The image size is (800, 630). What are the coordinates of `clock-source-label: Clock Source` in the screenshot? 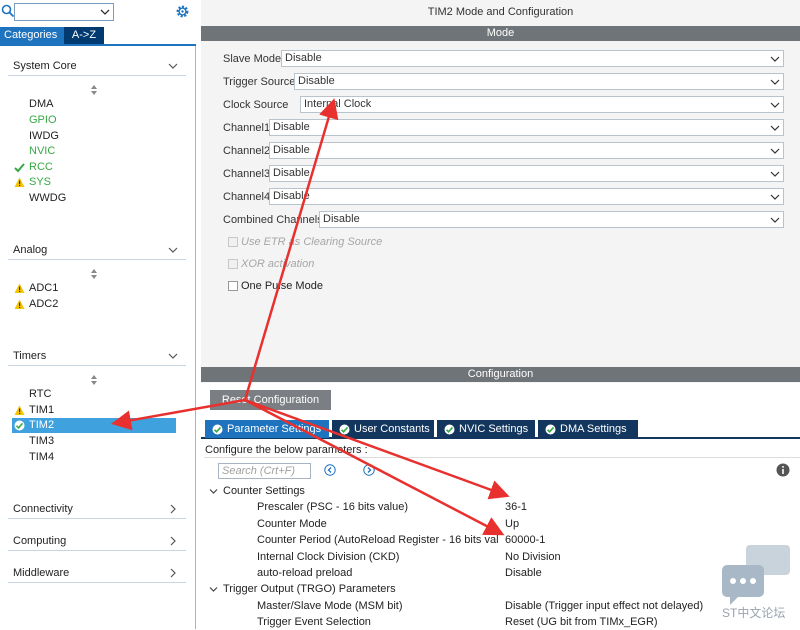 It's located at (256, 105).